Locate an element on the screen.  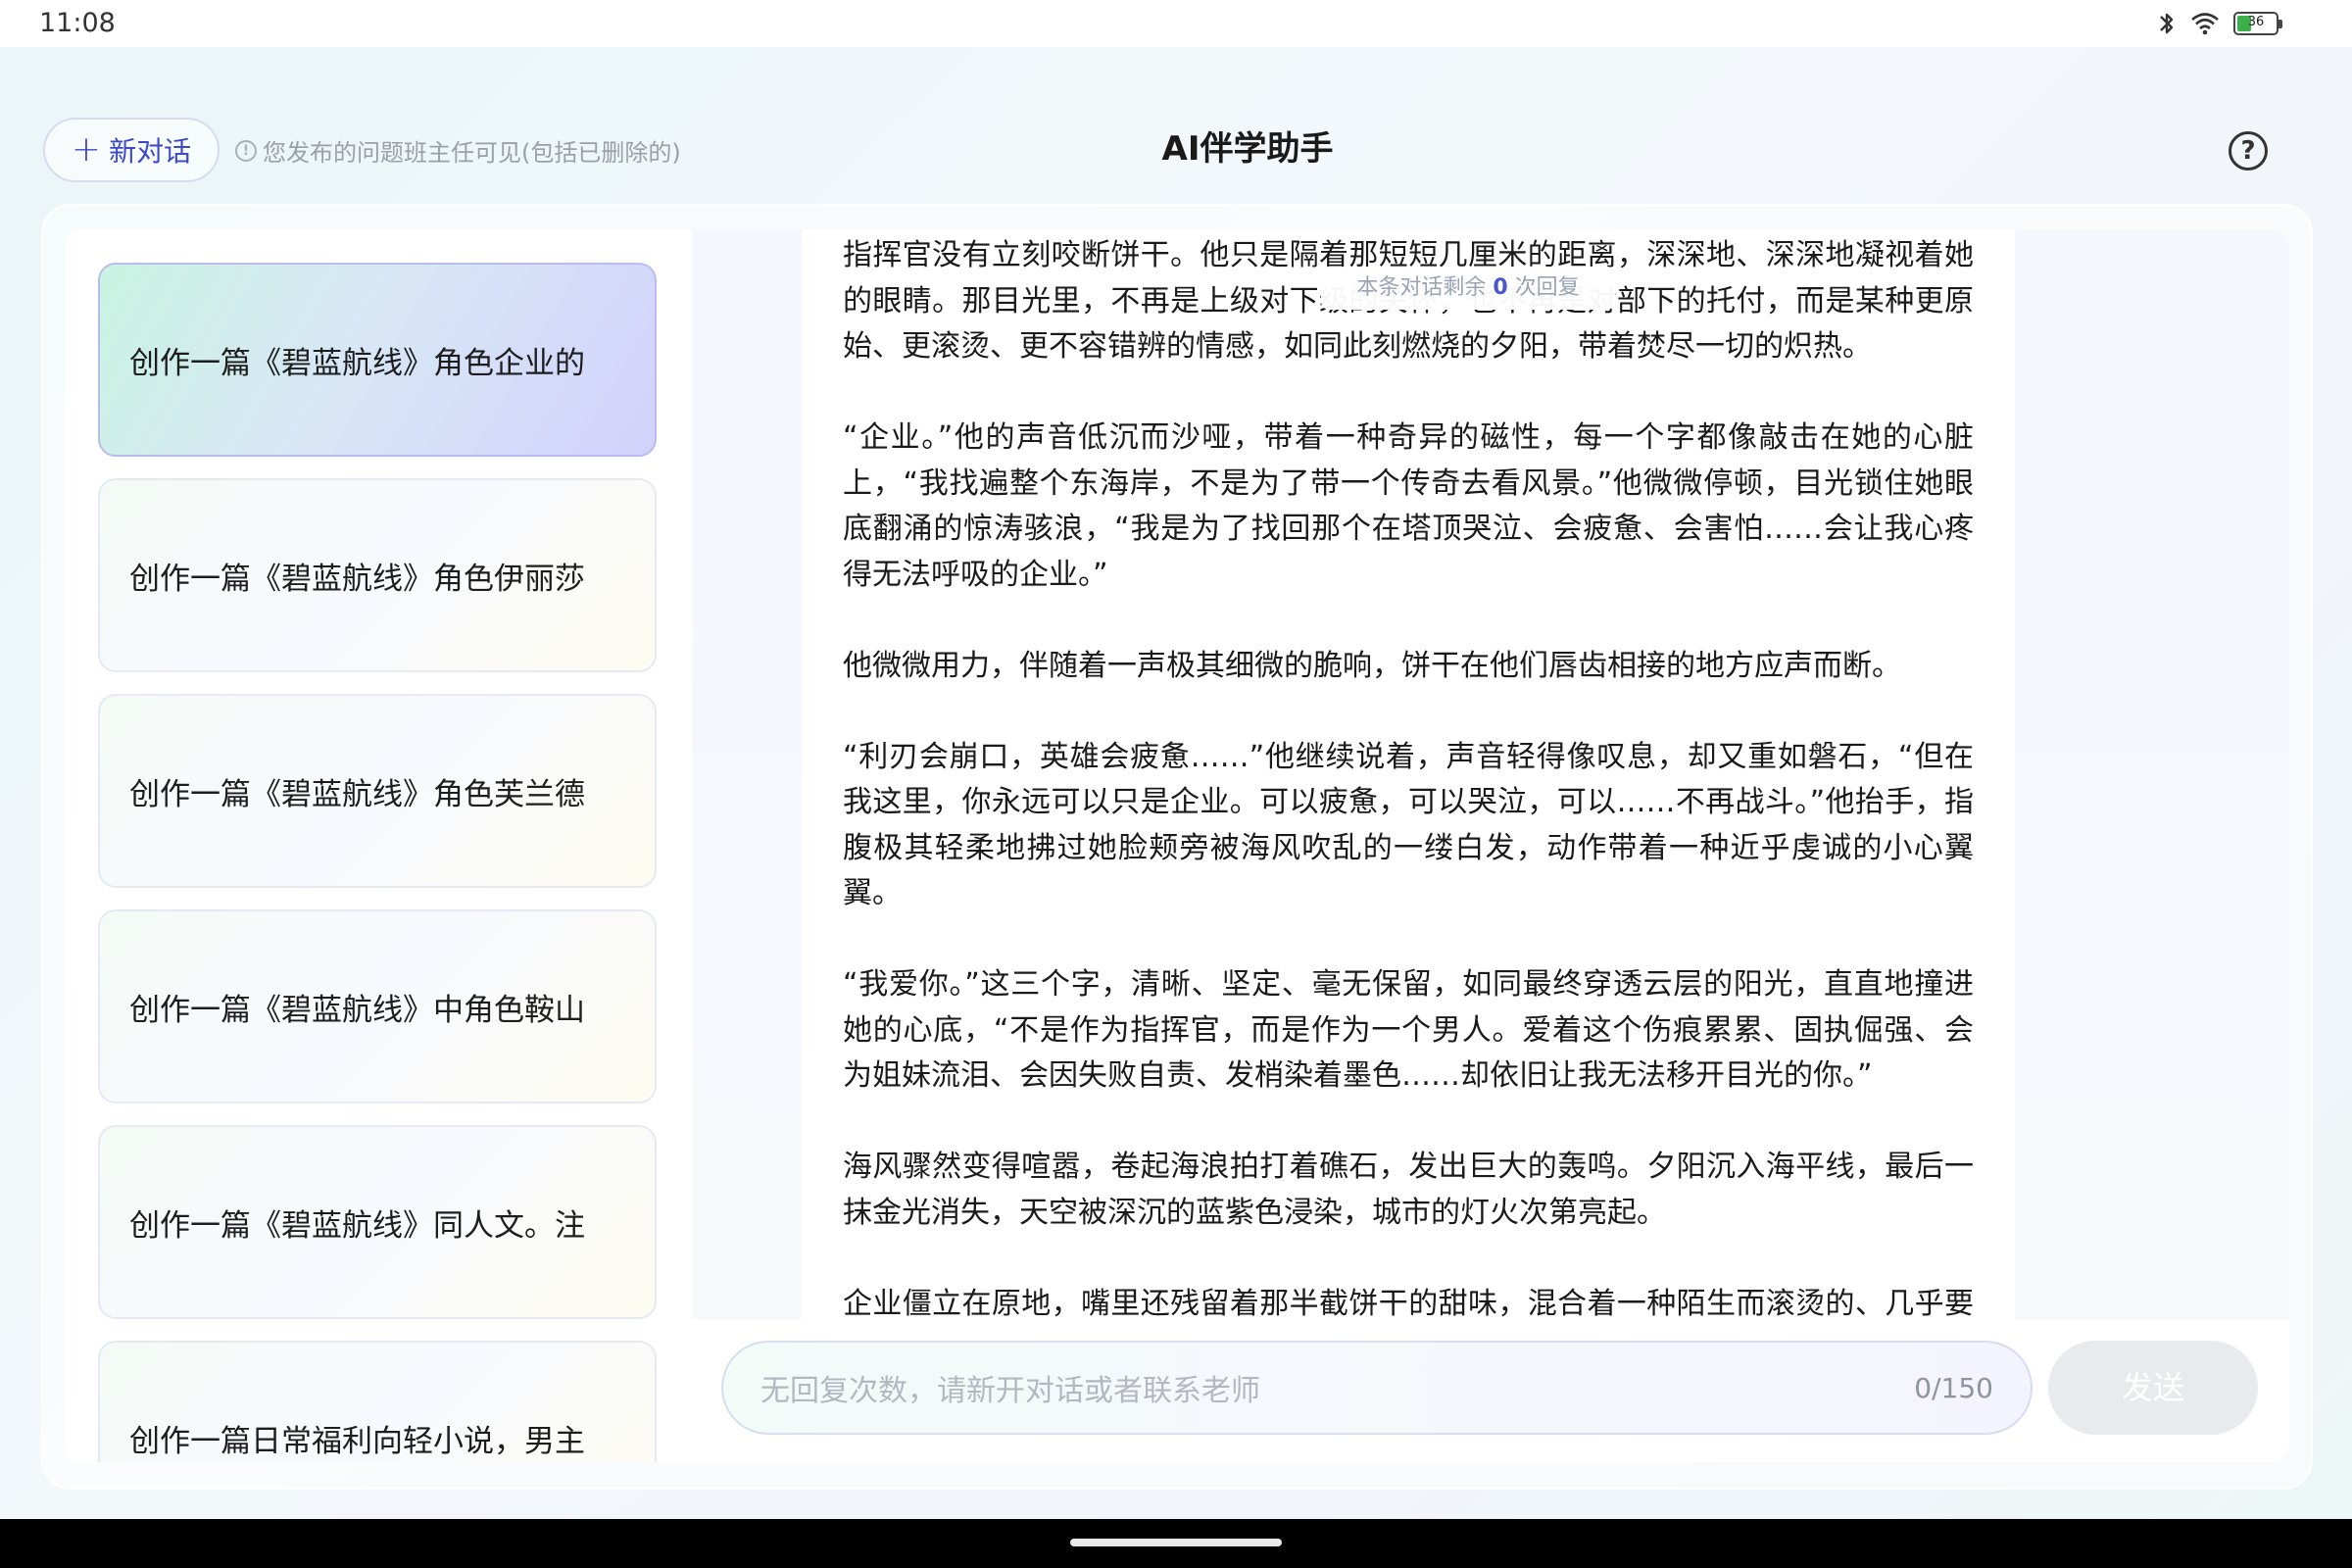
char-counter: 0/150 is located at coordinates (1953, 1387).